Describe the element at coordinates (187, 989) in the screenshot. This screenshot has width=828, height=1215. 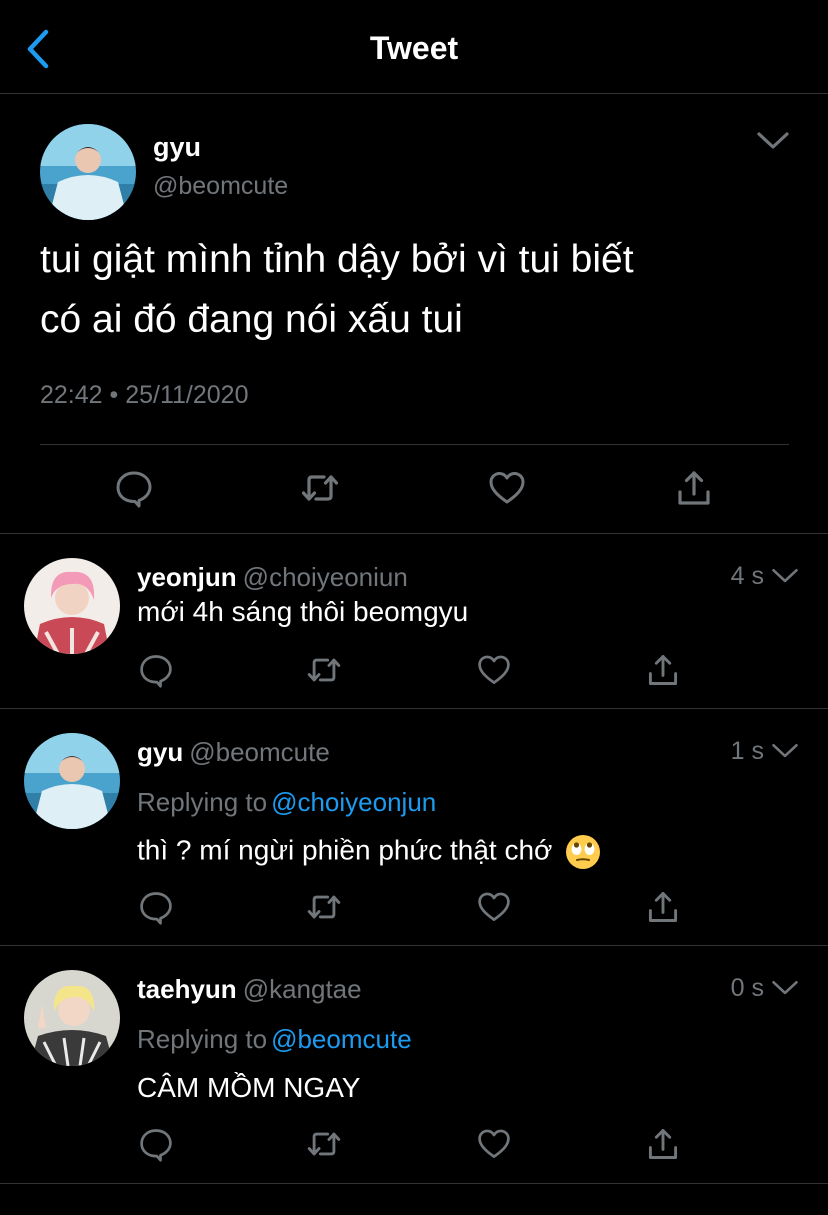
I see `author-name: taehyun` at that location.